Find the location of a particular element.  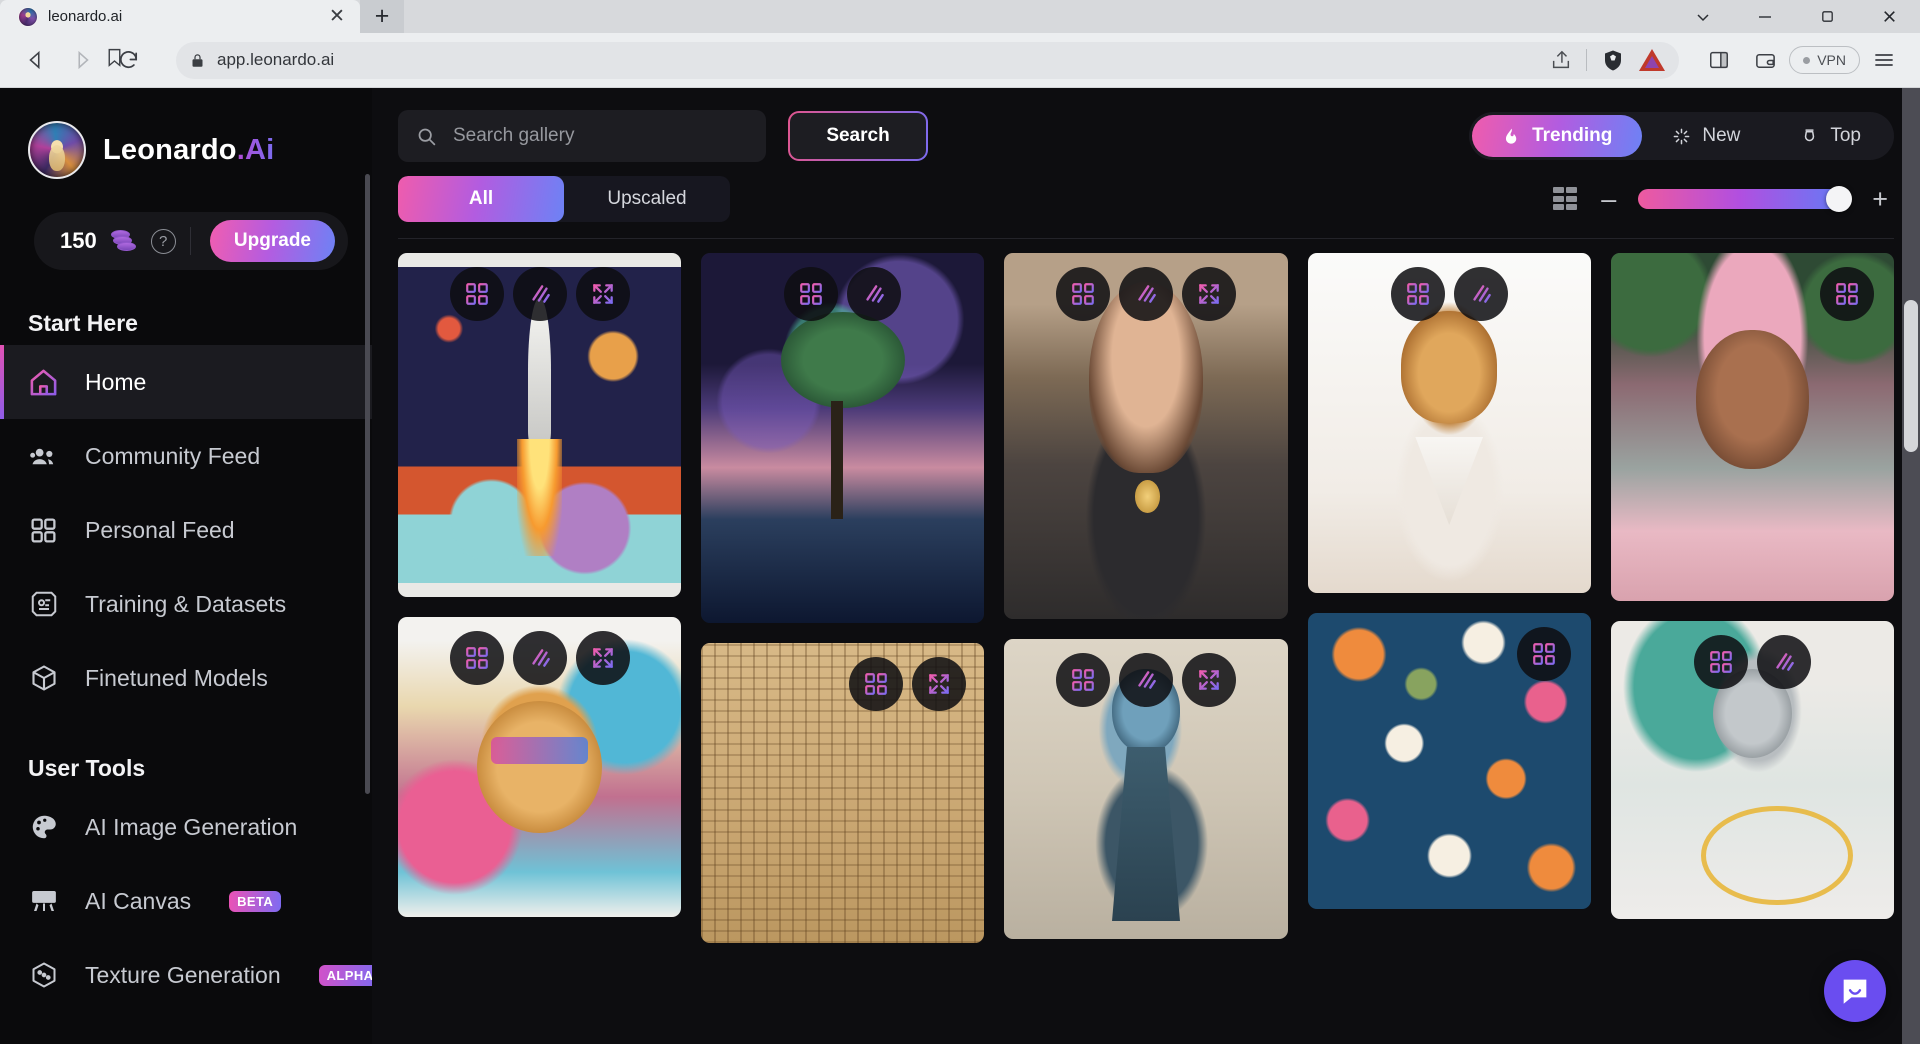

brand-title: Leonardo.Ai is located at coordinates (188, 150).